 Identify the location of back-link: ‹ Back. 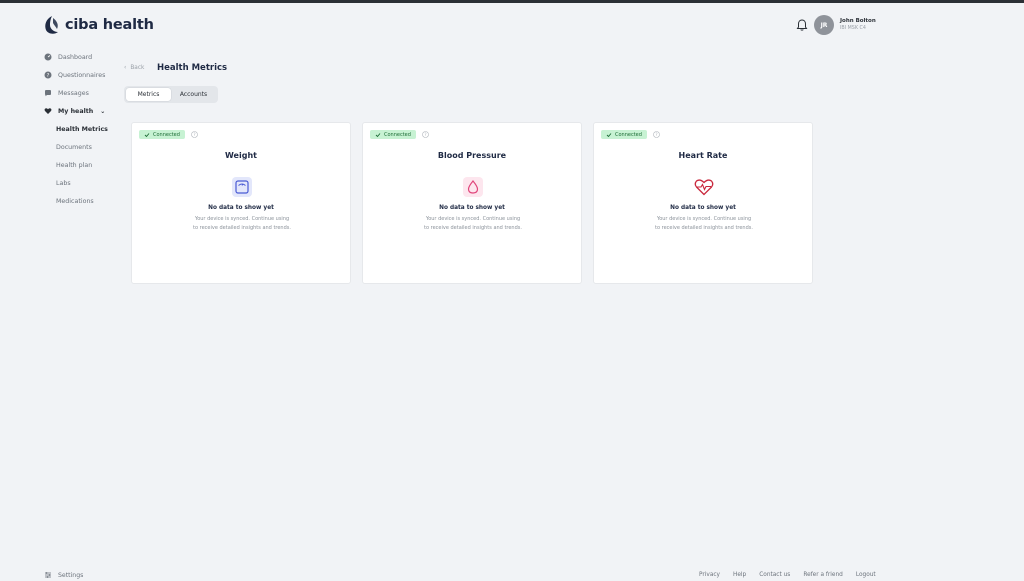
(134, 68).